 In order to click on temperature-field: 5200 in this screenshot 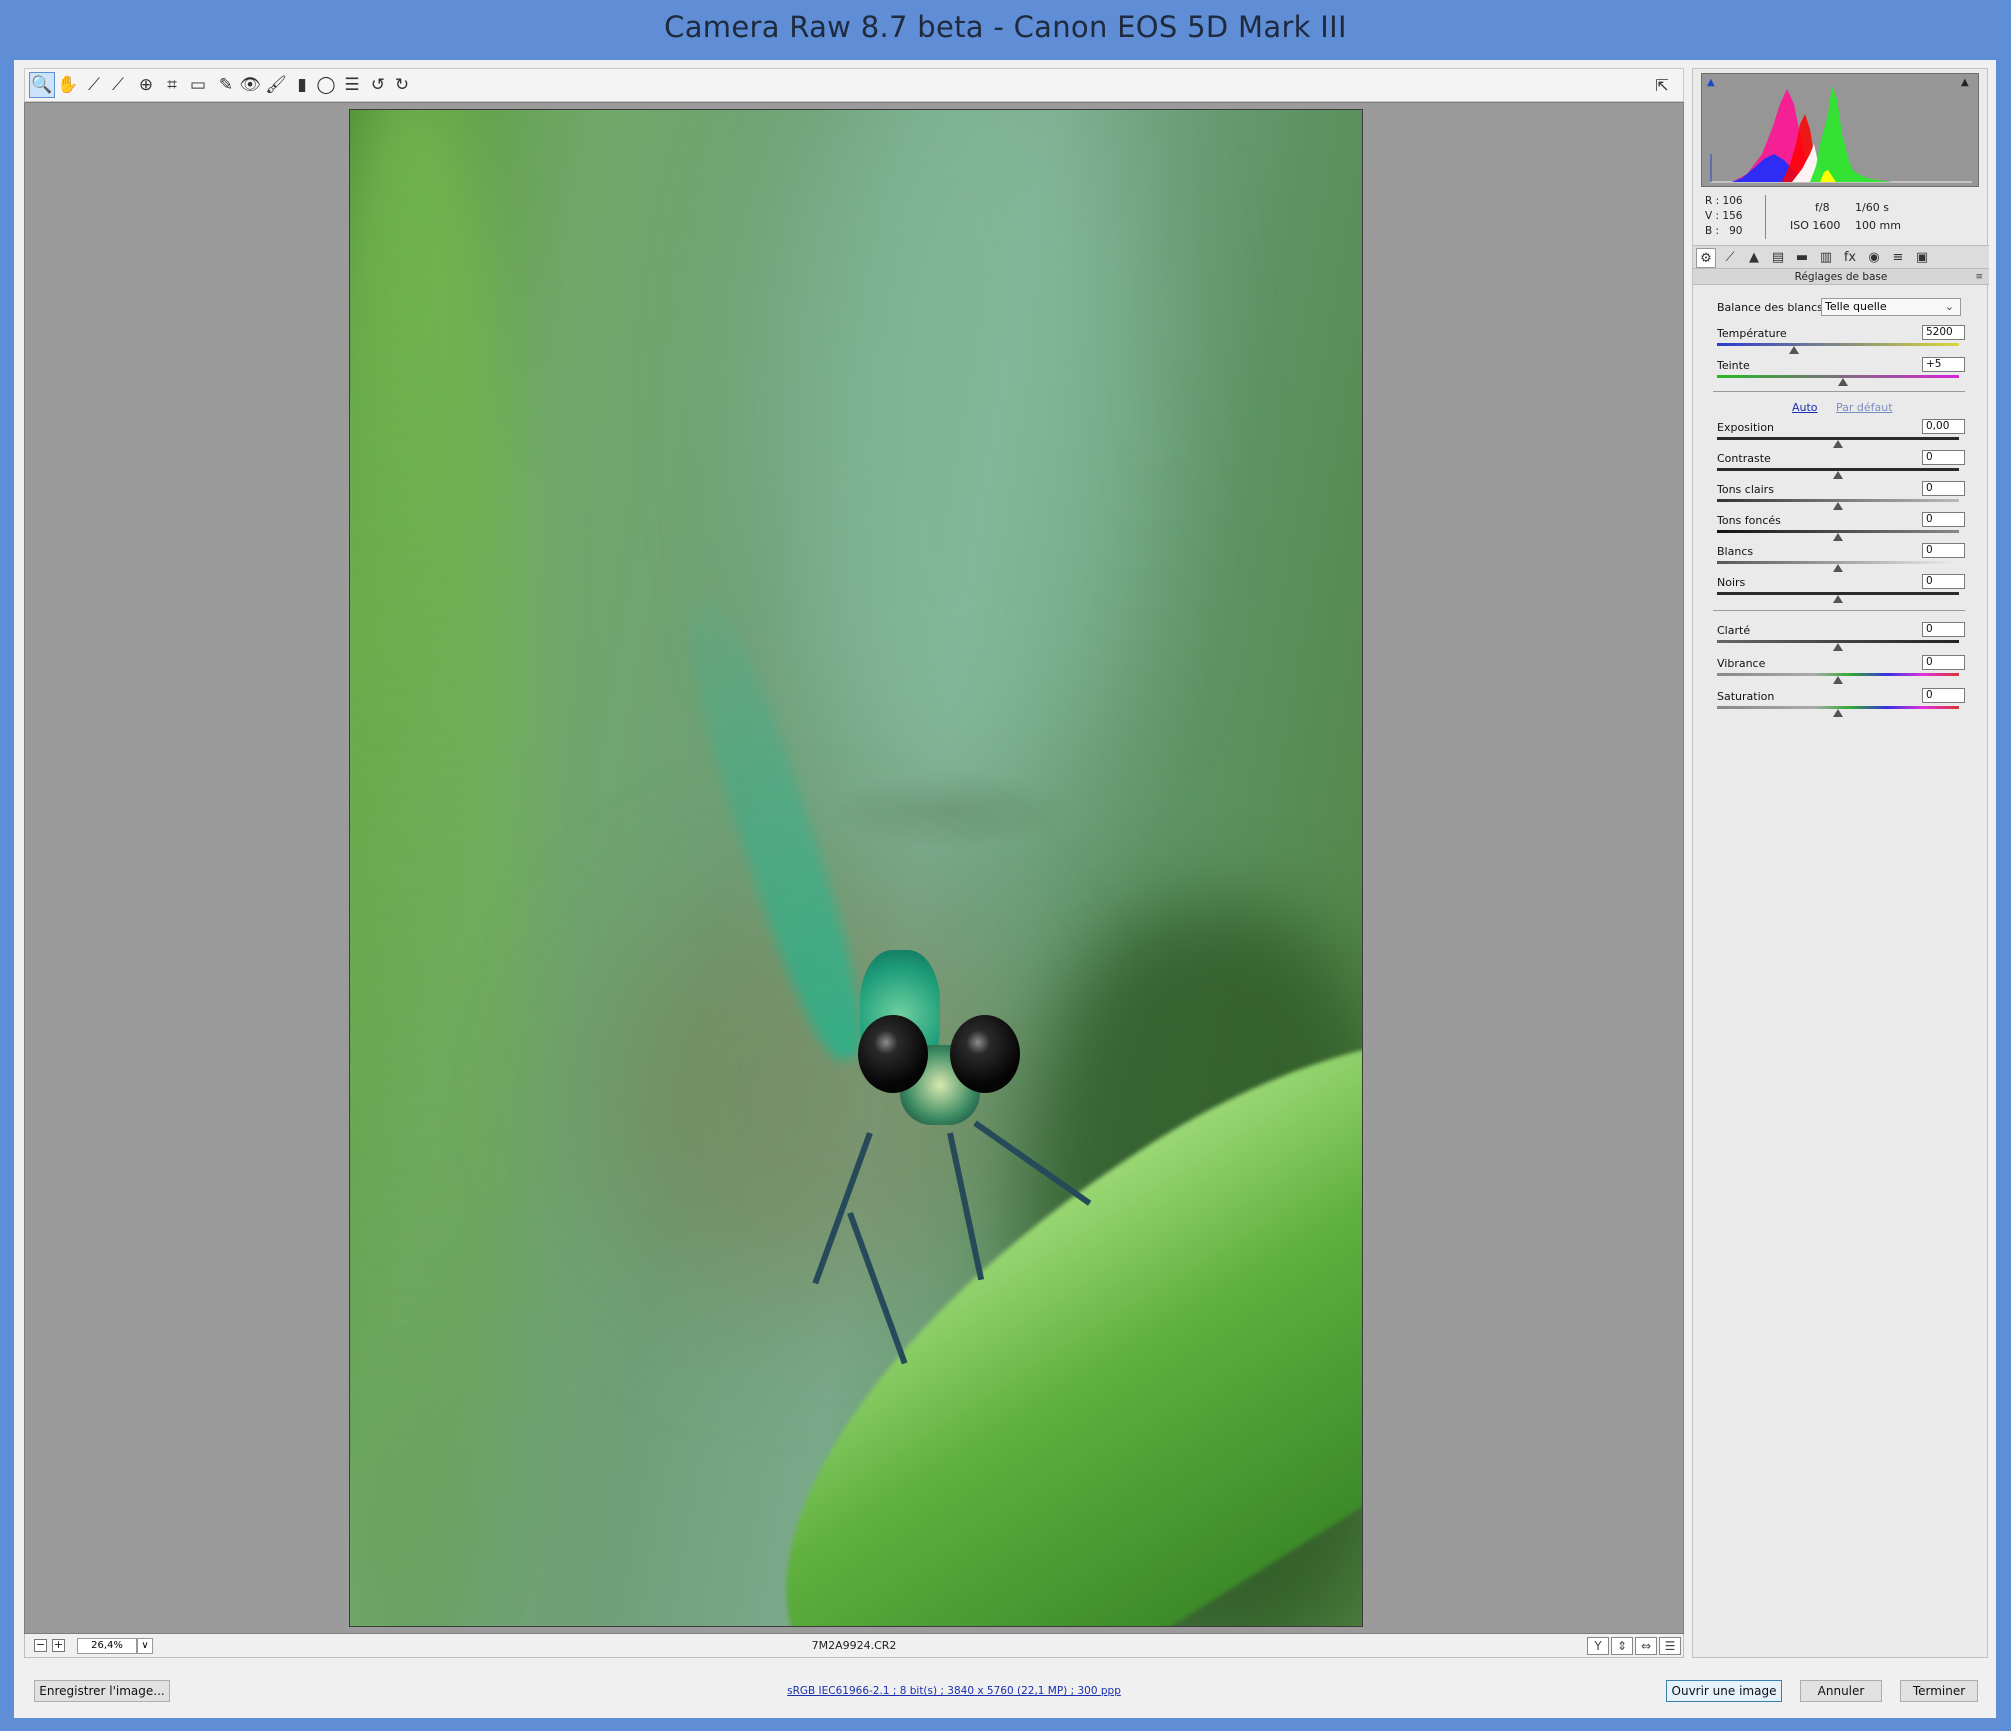, I will do `click(1943, 332)`.